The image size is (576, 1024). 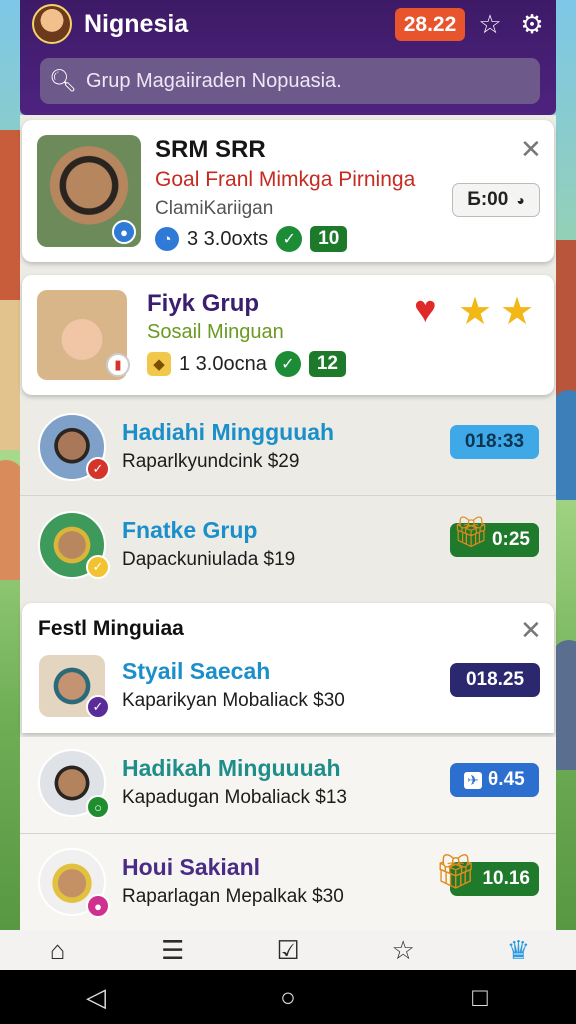 What do you see at coordinates (214, 208) in the screenshot?
I see `card-meta: ClamiKariigan` at bounding box center [214, 208].